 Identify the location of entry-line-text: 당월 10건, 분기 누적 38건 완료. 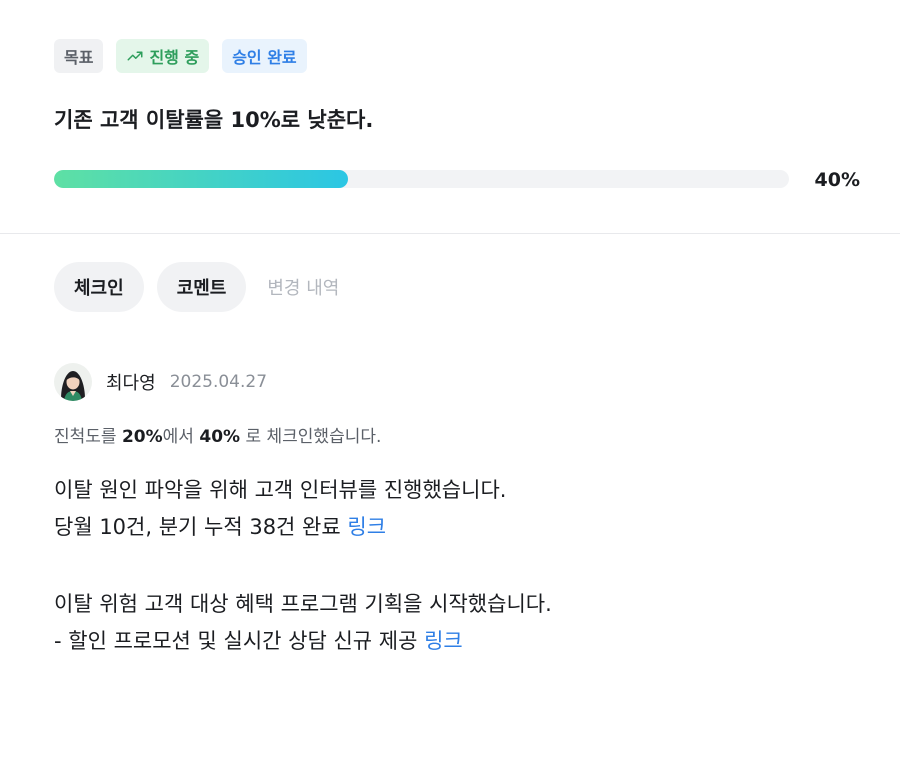
(201, 527).